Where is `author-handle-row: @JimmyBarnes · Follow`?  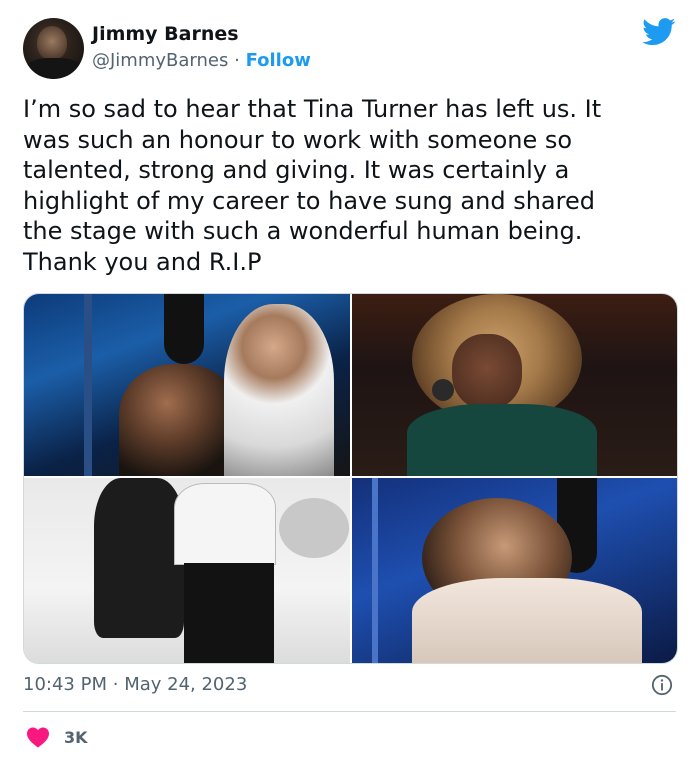 author-handle-row: @JimmyBarnes · Follow is located at coordinates (201, 60).